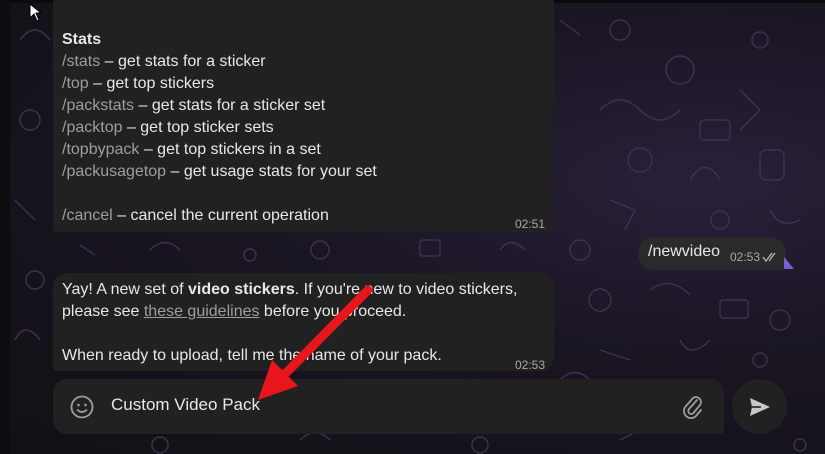  I want to click on red-arrow-annotation, so click(315, 342).